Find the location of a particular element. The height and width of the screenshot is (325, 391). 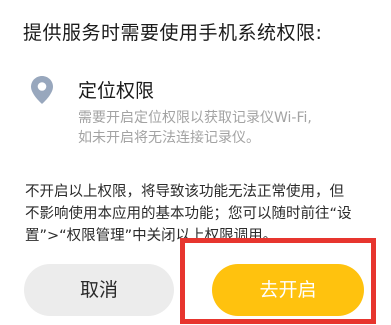

cancel-button: 取消 is located at coordinates (99, 290).